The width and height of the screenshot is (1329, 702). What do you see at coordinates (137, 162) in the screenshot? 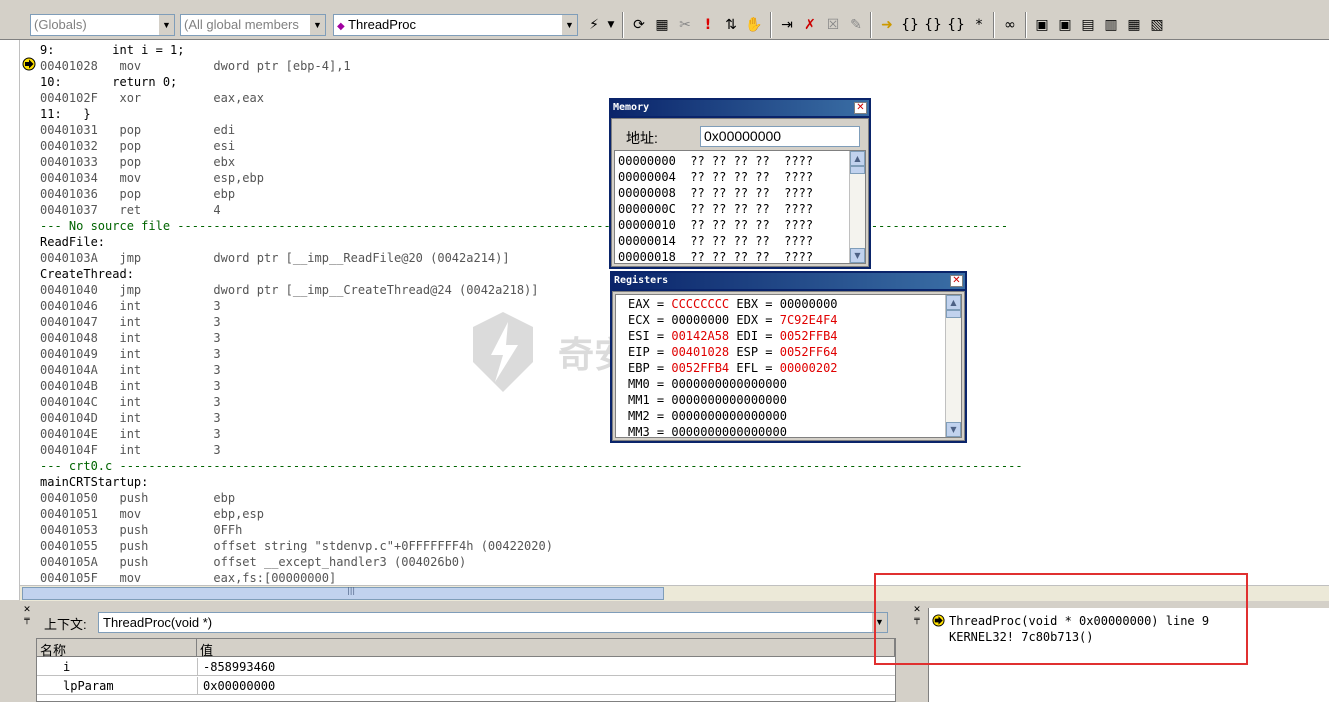
I see `instruction-line: 00401033 pop ebx` at bounding box center [137, 162].